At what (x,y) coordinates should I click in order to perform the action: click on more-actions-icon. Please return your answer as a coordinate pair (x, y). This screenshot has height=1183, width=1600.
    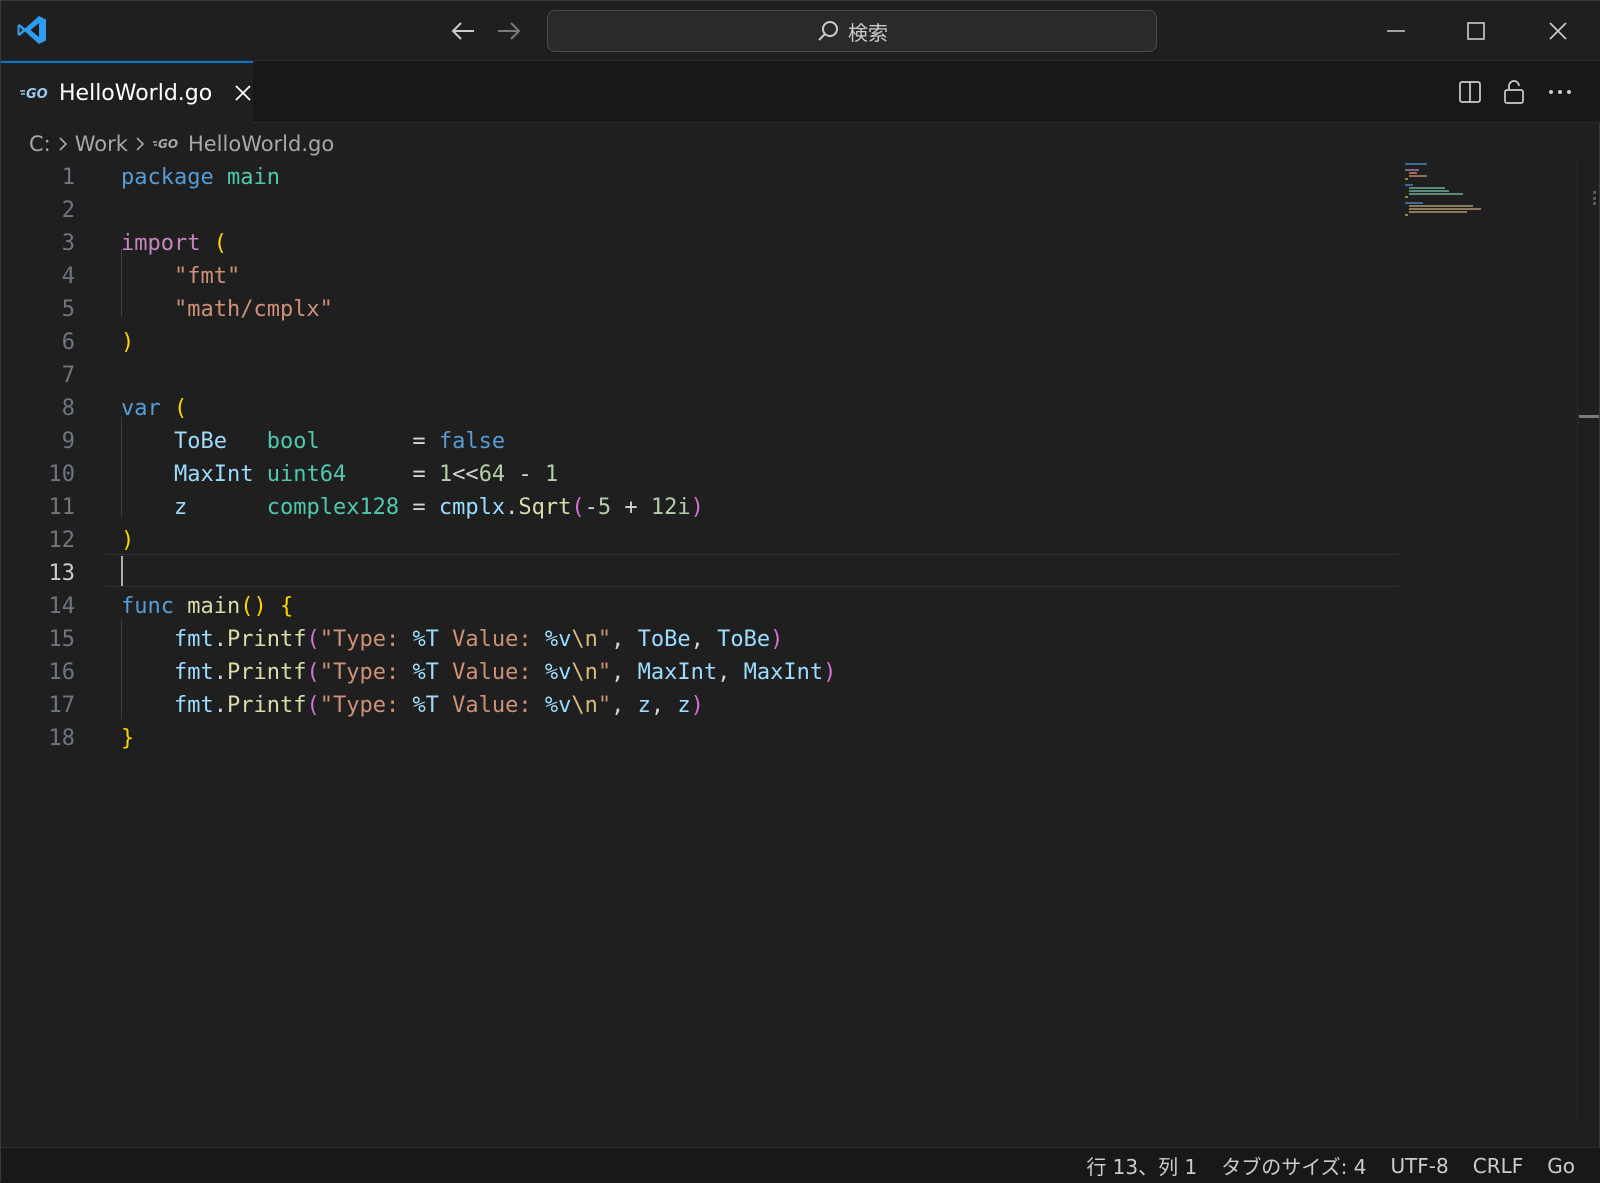
    Looking at the image, I should click on (1560, 92).